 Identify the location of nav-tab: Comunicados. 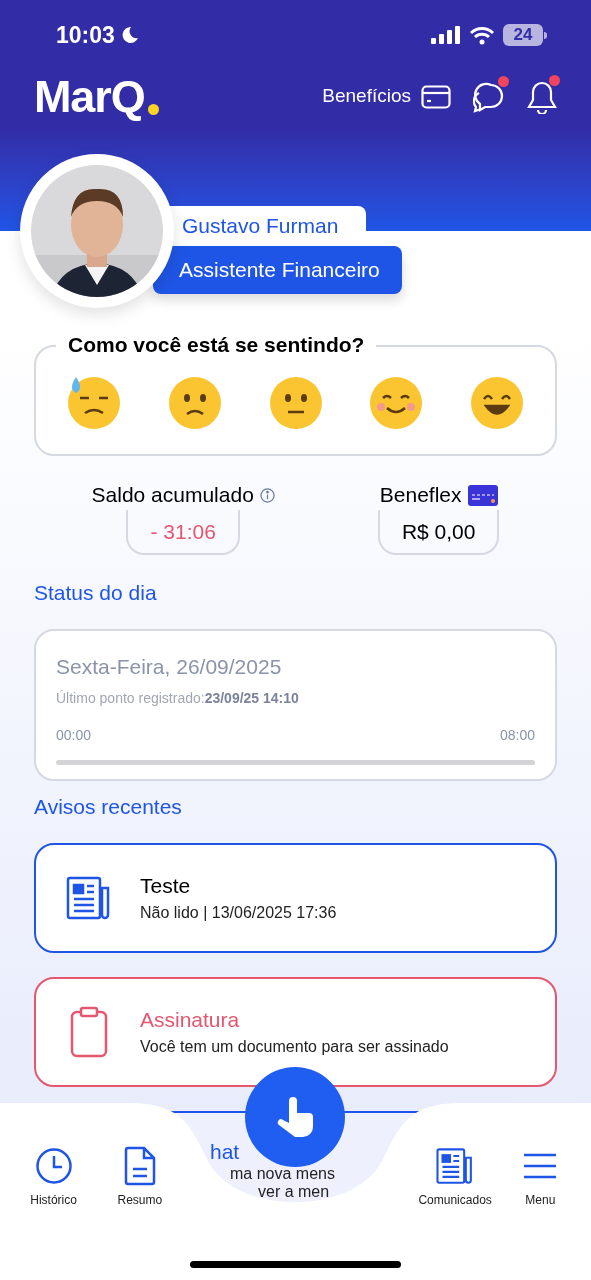
(455, 1177).